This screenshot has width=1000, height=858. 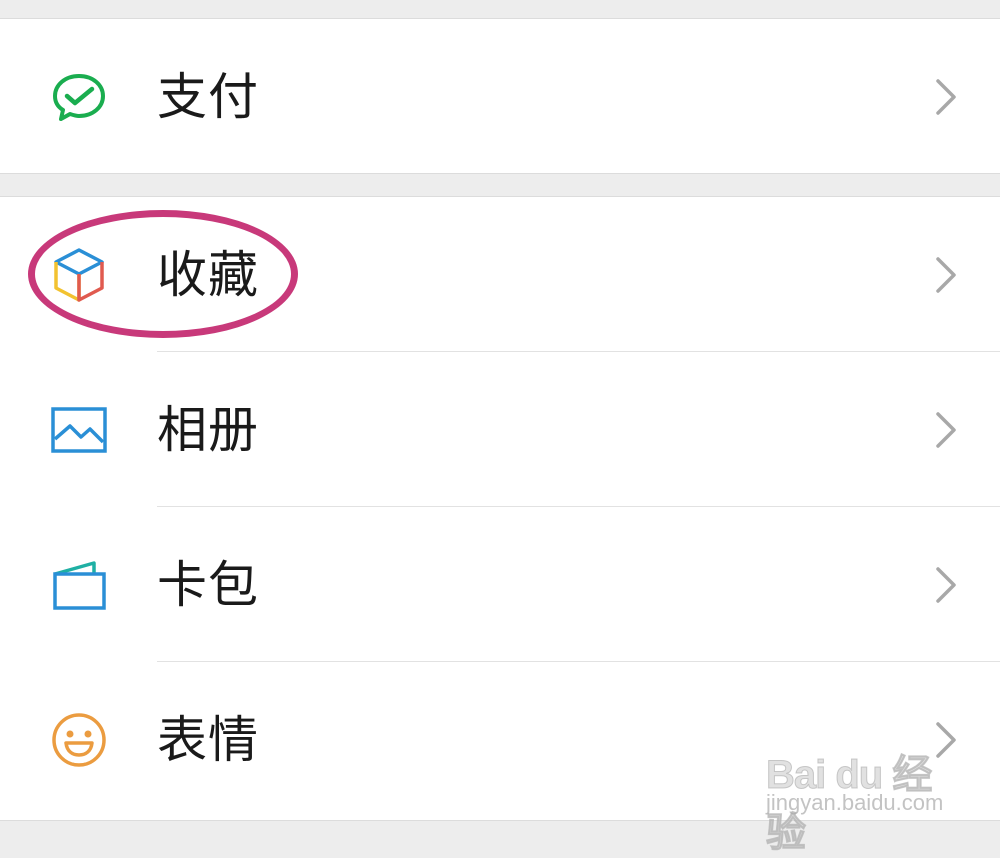 What do you see at coordinates (208, 739) in the screenshot?
I see `menu-item-stickers-label: 表情` at bounding box center [208, 739].